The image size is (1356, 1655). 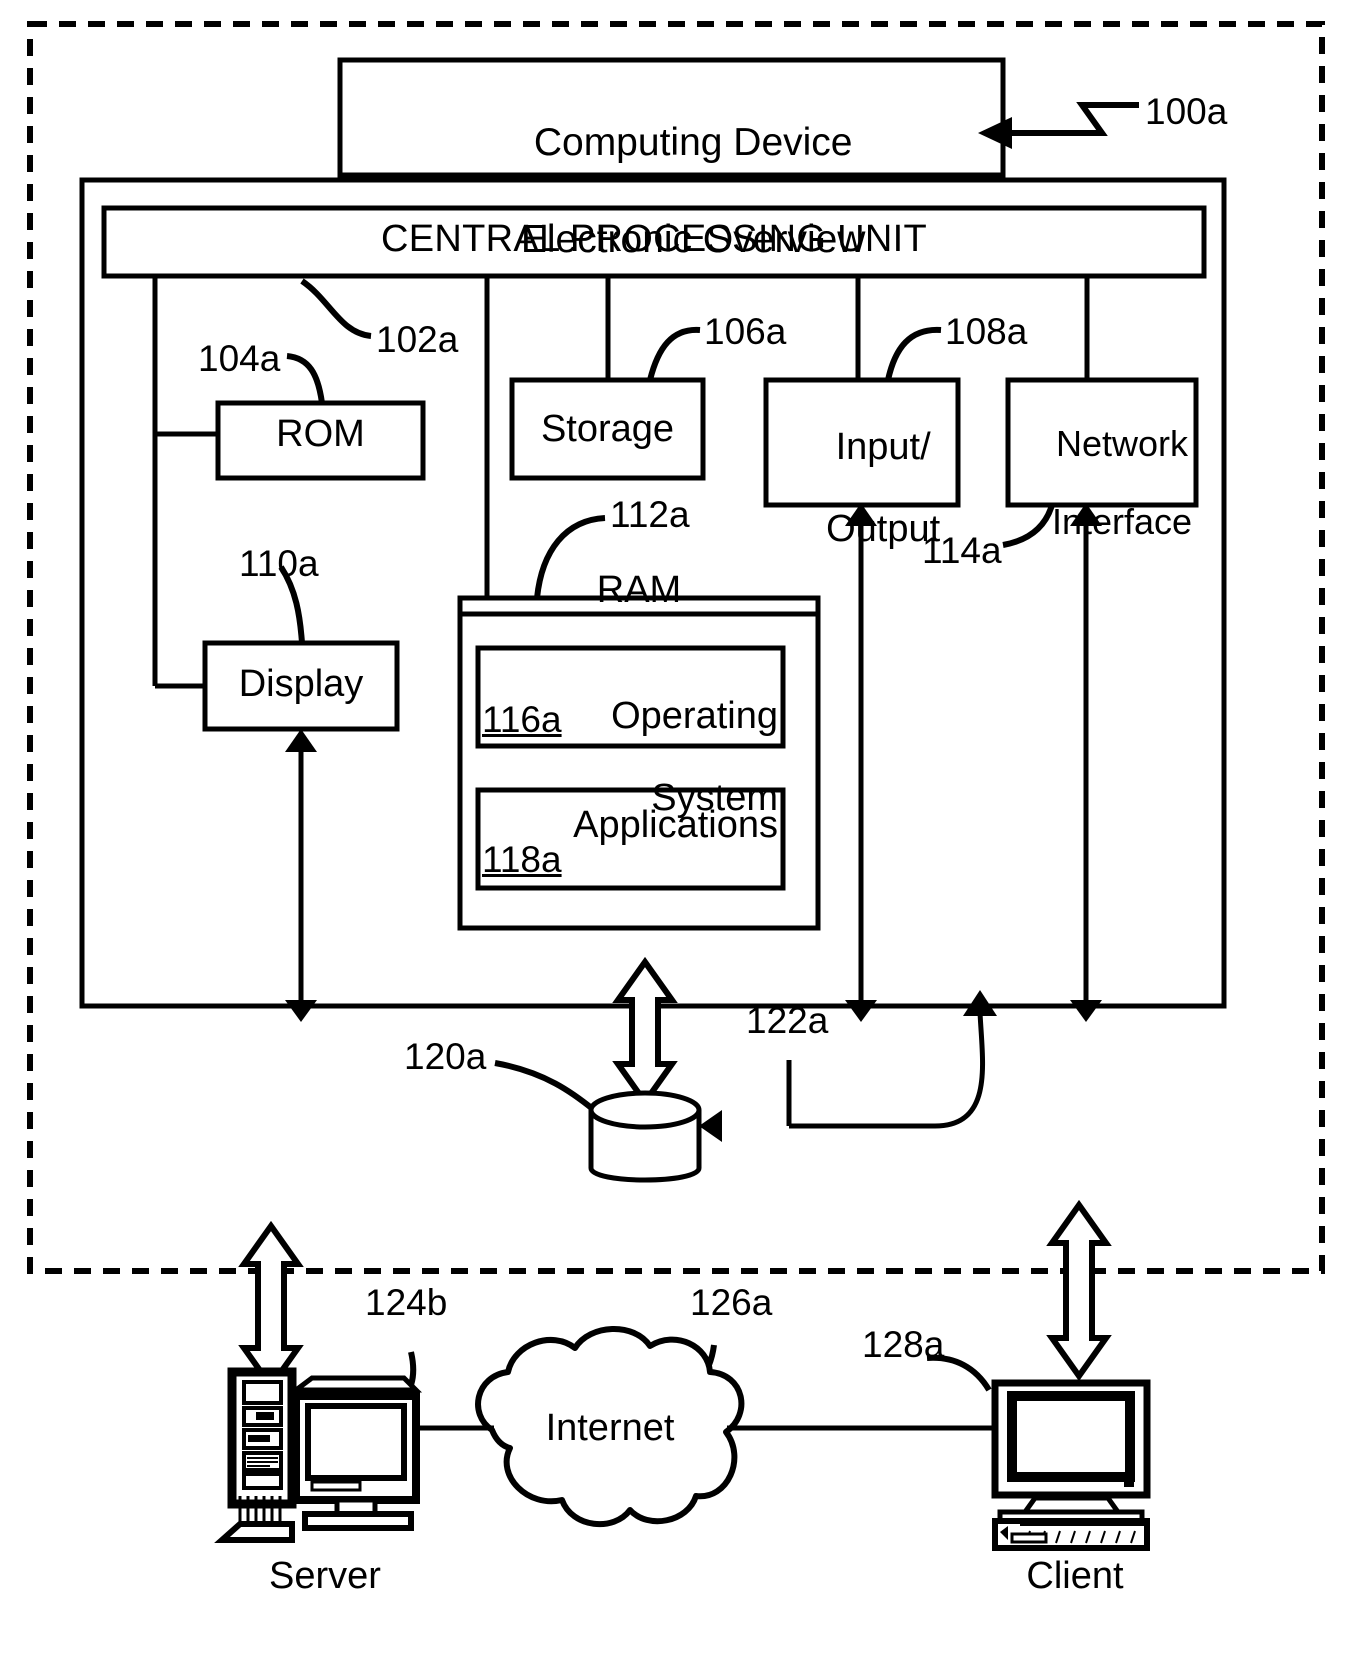 I want to click on ref-114a: 114a, so click(x=962, y=550).